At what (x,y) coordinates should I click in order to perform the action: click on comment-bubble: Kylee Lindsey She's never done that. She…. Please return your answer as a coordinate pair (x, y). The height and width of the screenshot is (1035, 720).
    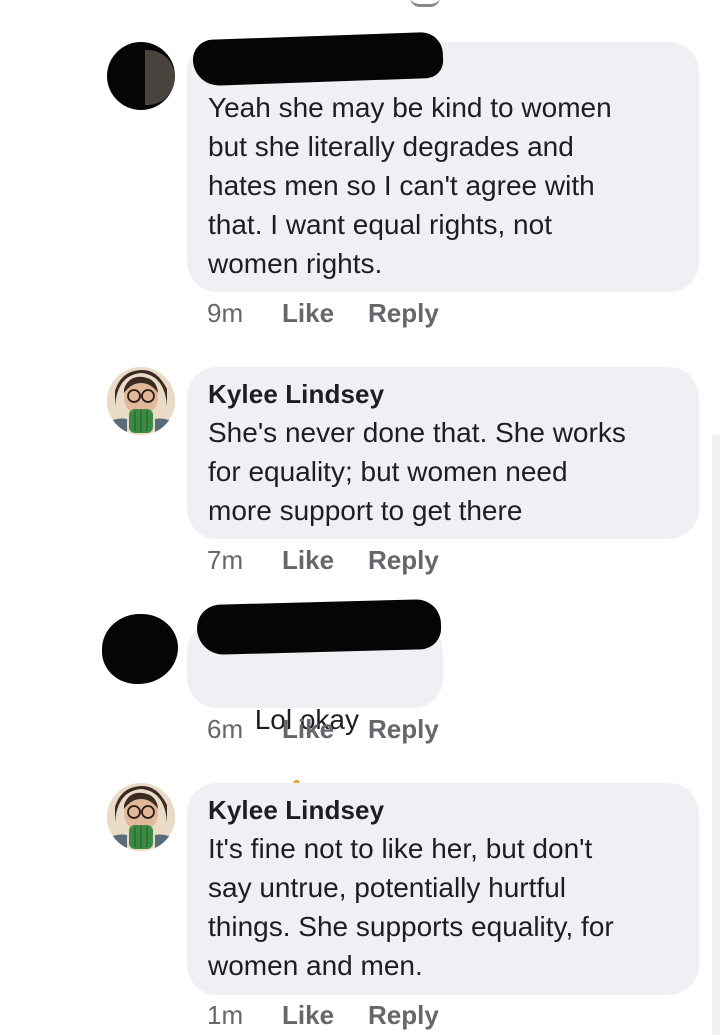
    Looking at the image, I should click on (443, 453).